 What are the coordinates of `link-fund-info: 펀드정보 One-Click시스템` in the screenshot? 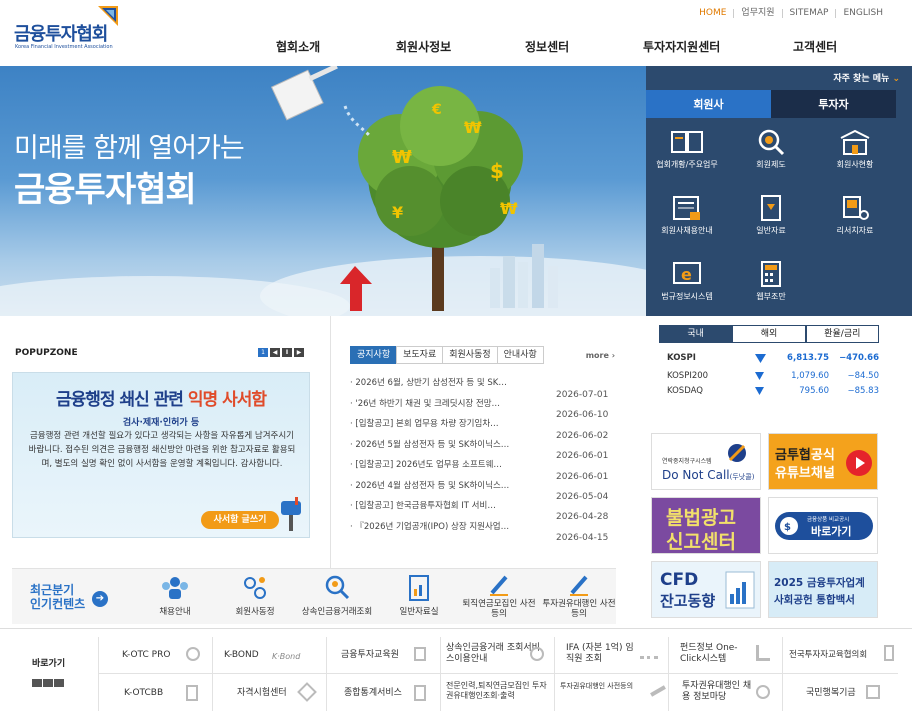 It's located at (718, 654).